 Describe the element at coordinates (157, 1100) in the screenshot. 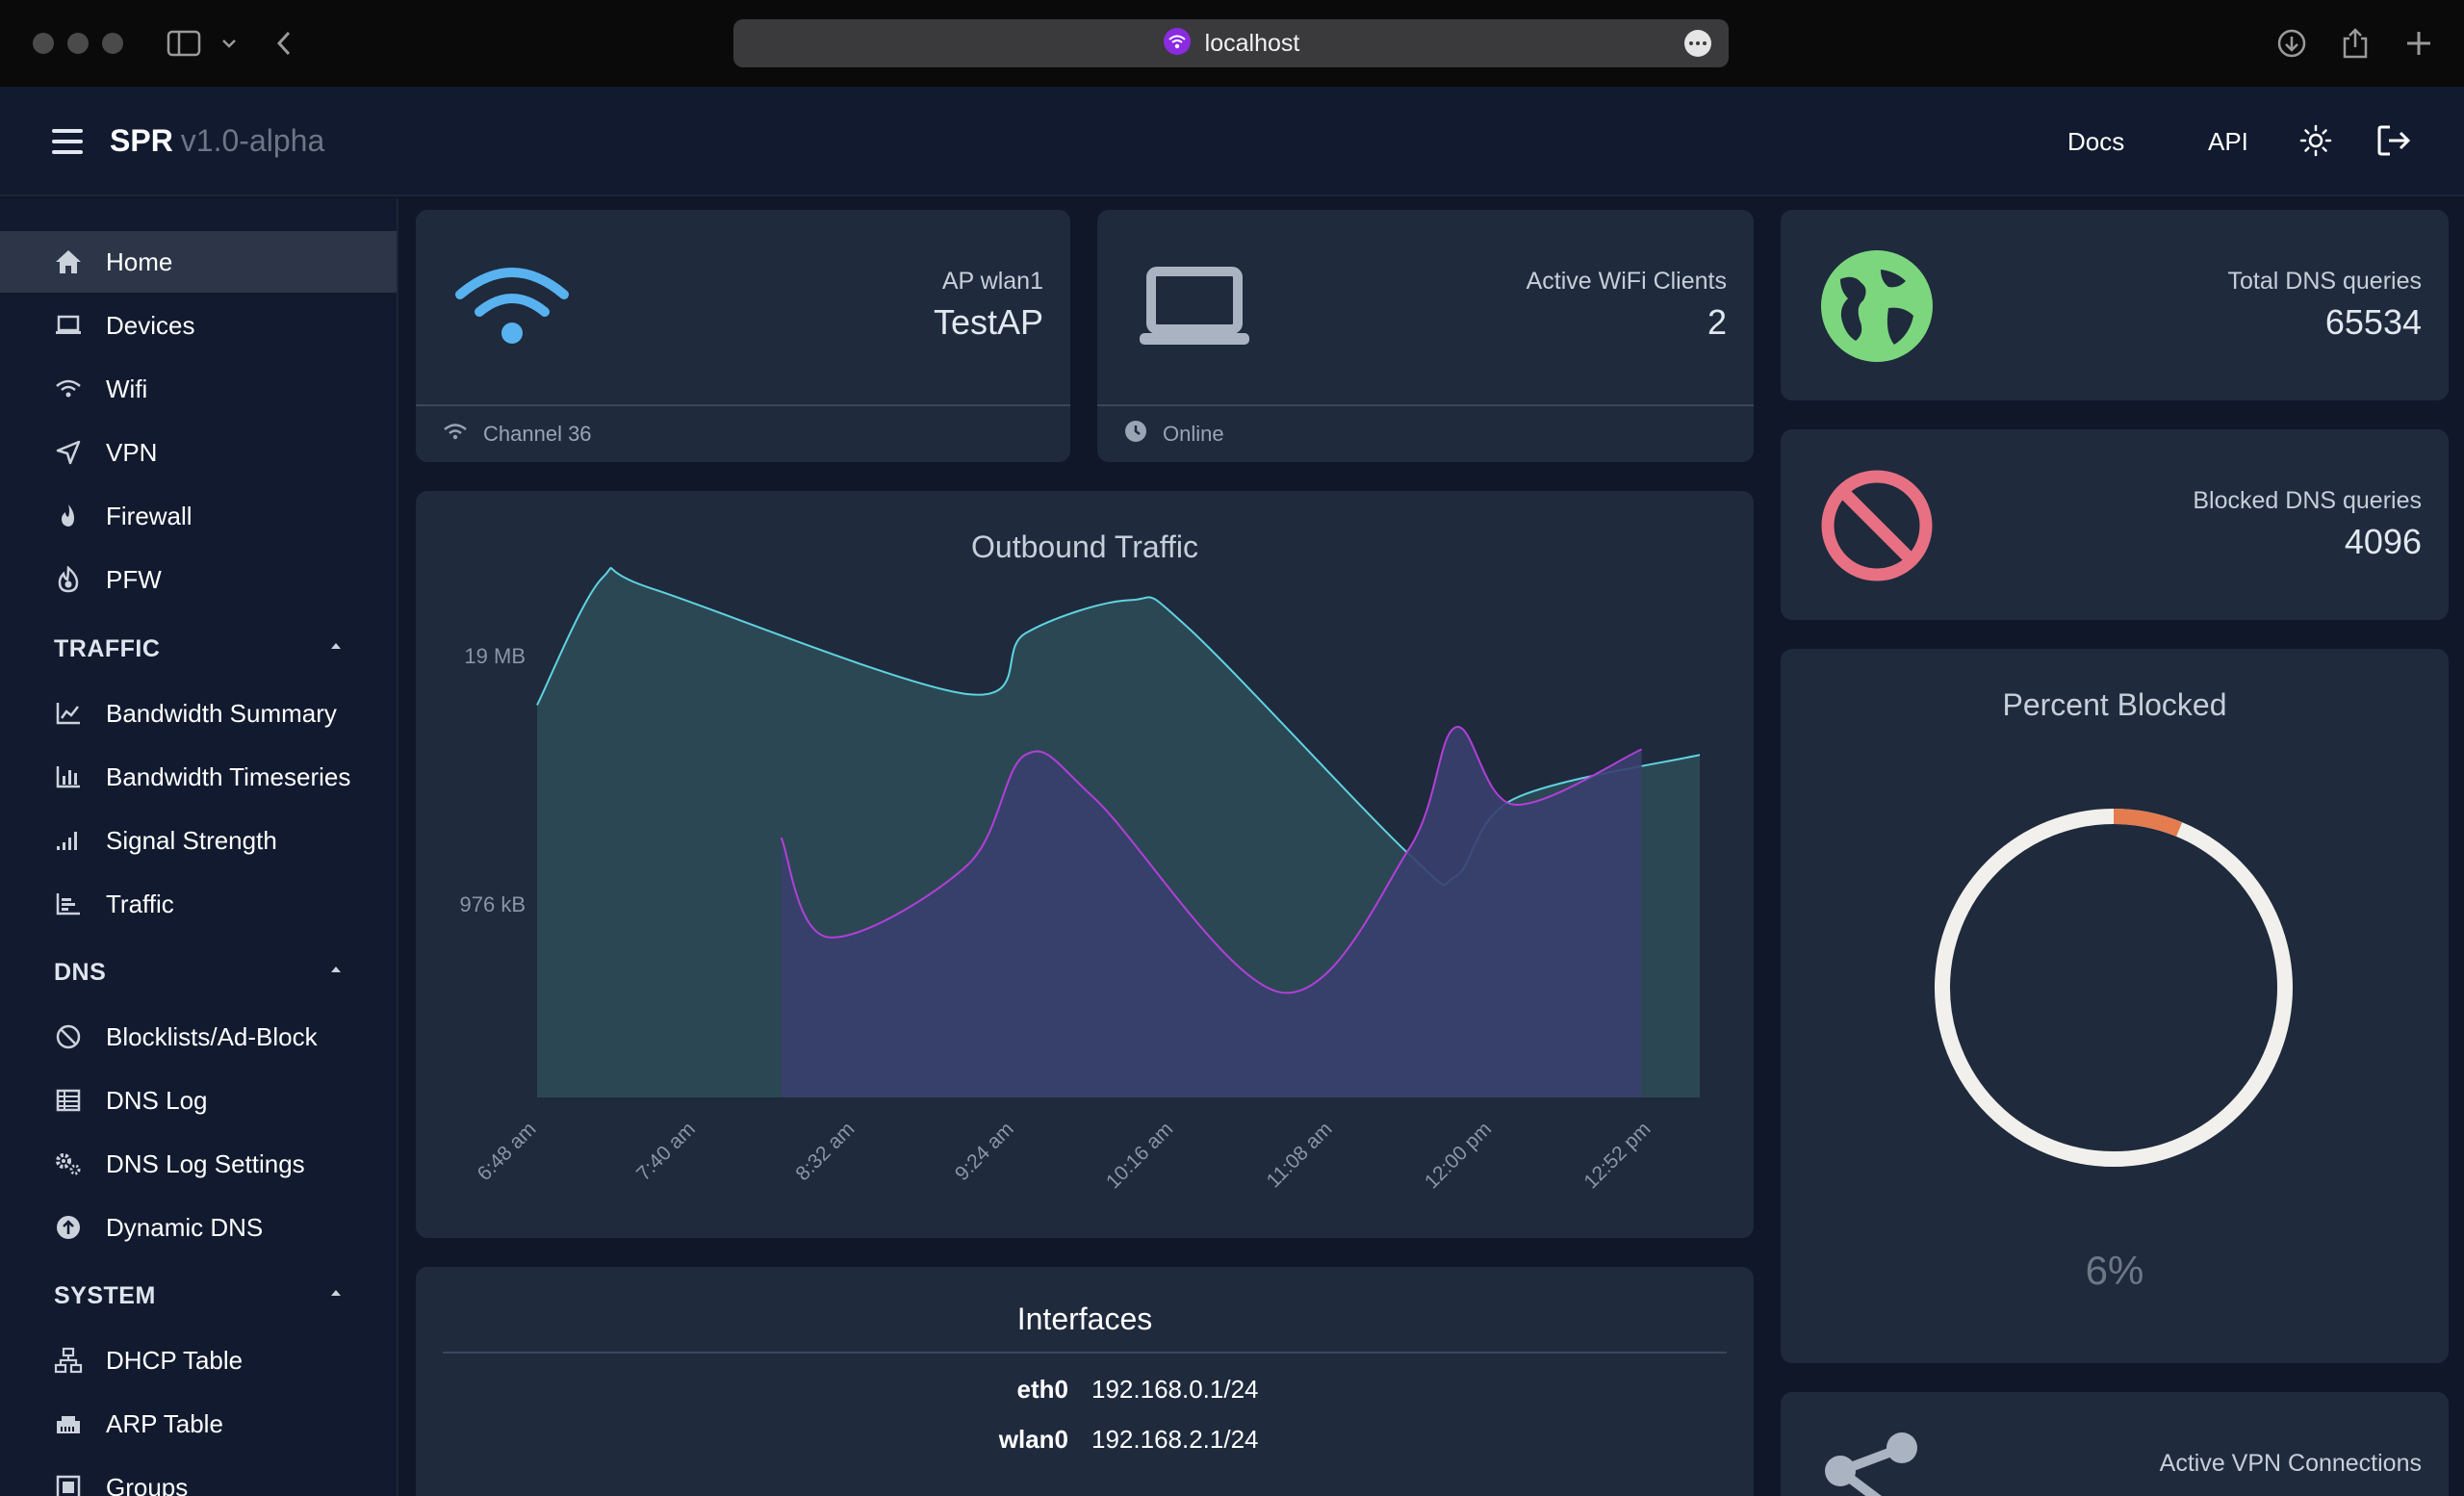

I see `sidebar-item-label: DNS Log` at that location.